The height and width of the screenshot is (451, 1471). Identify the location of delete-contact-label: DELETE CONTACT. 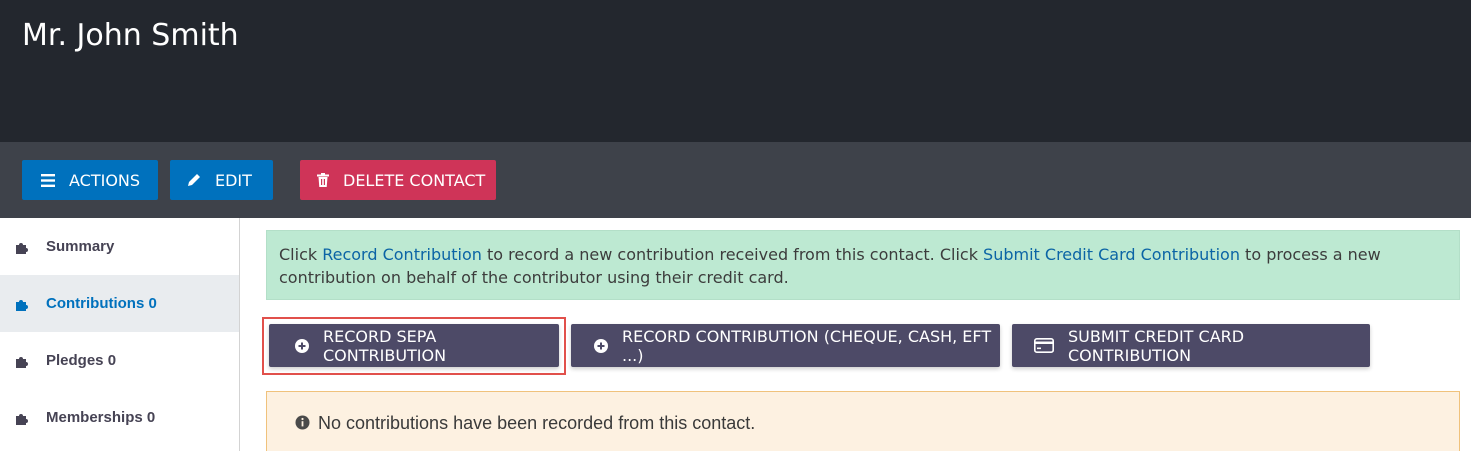
(414, 180).